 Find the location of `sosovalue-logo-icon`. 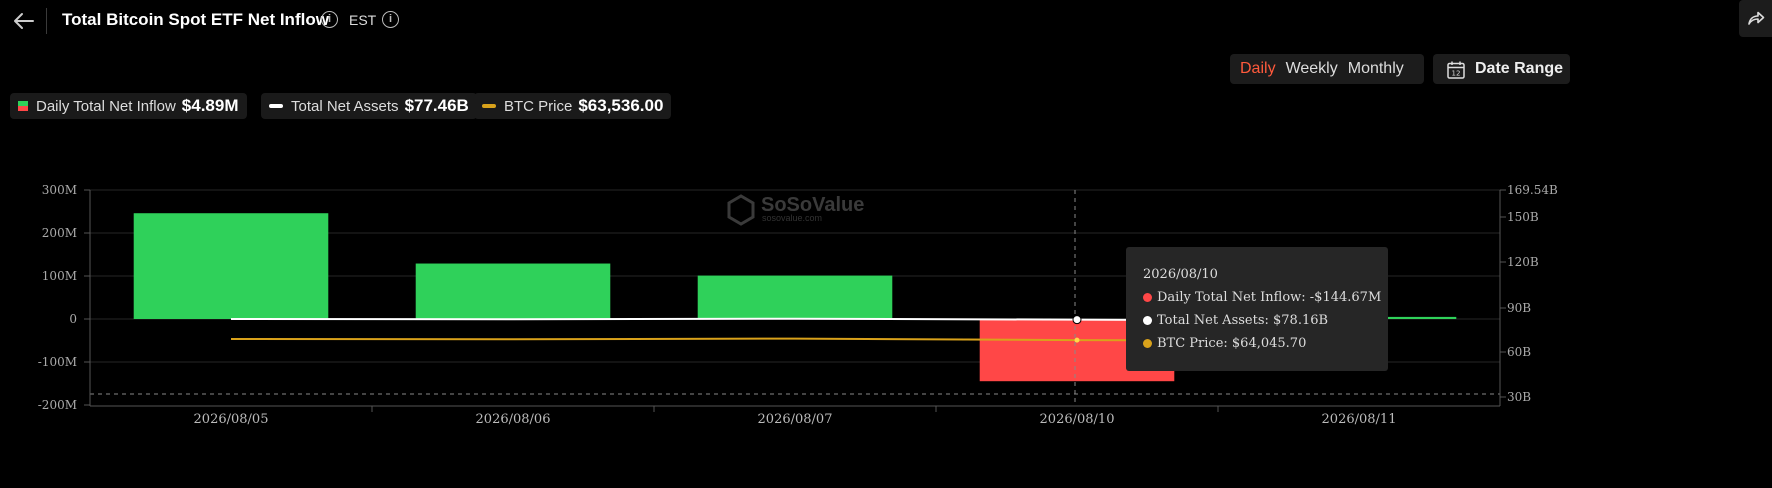

sosovalue-logo-icon is located at coordinates (741, 210).